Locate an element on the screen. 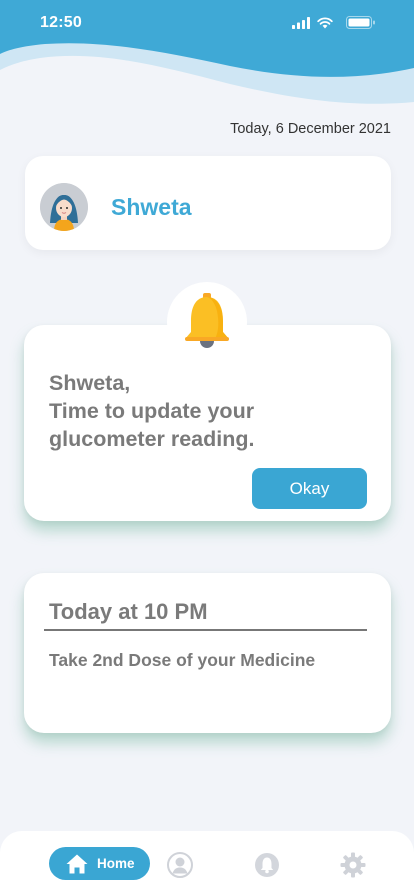  bell-icon is located at coordinates (207, 320).